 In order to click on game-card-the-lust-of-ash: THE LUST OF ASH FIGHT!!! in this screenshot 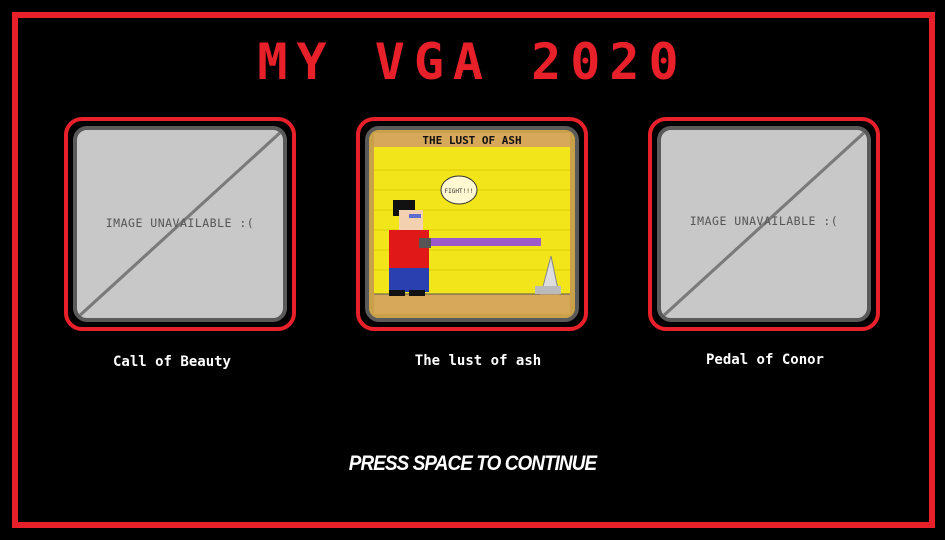, I will do `click(472, 224)`.